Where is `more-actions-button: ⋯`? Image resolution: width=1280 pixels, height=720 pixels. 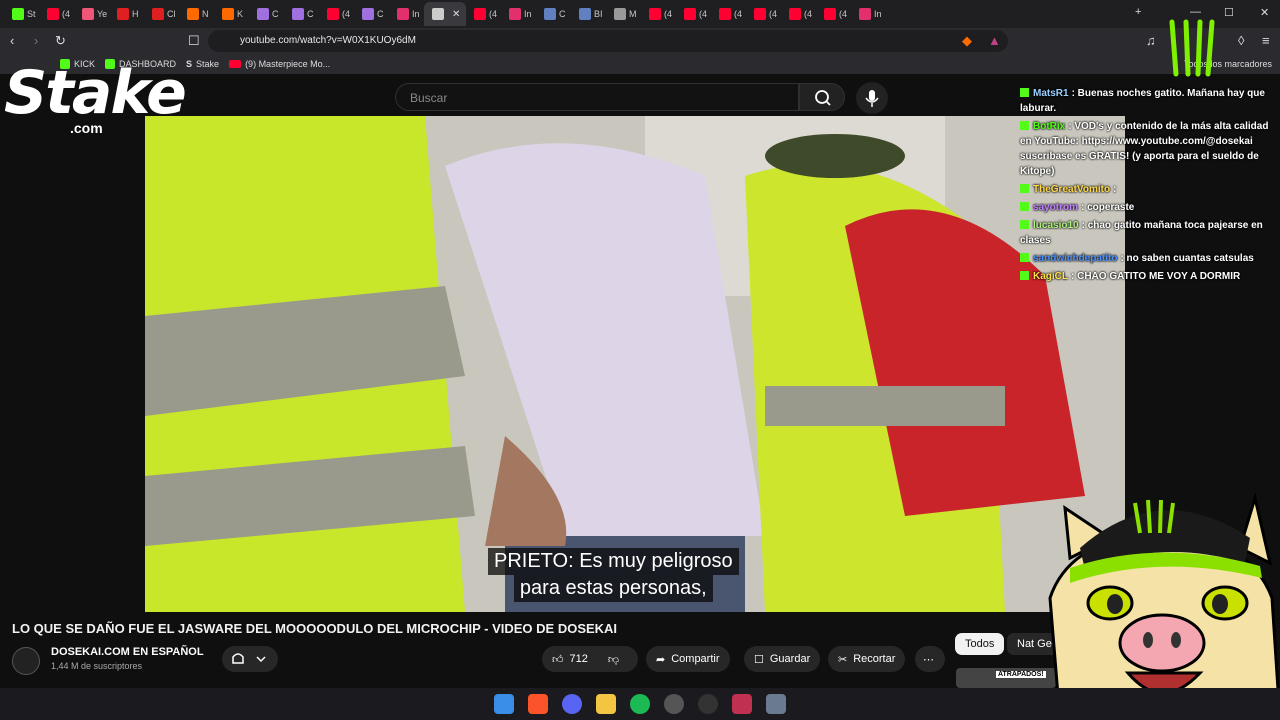 more-actions-button: ⋯ is located at coordinates (930, 659).